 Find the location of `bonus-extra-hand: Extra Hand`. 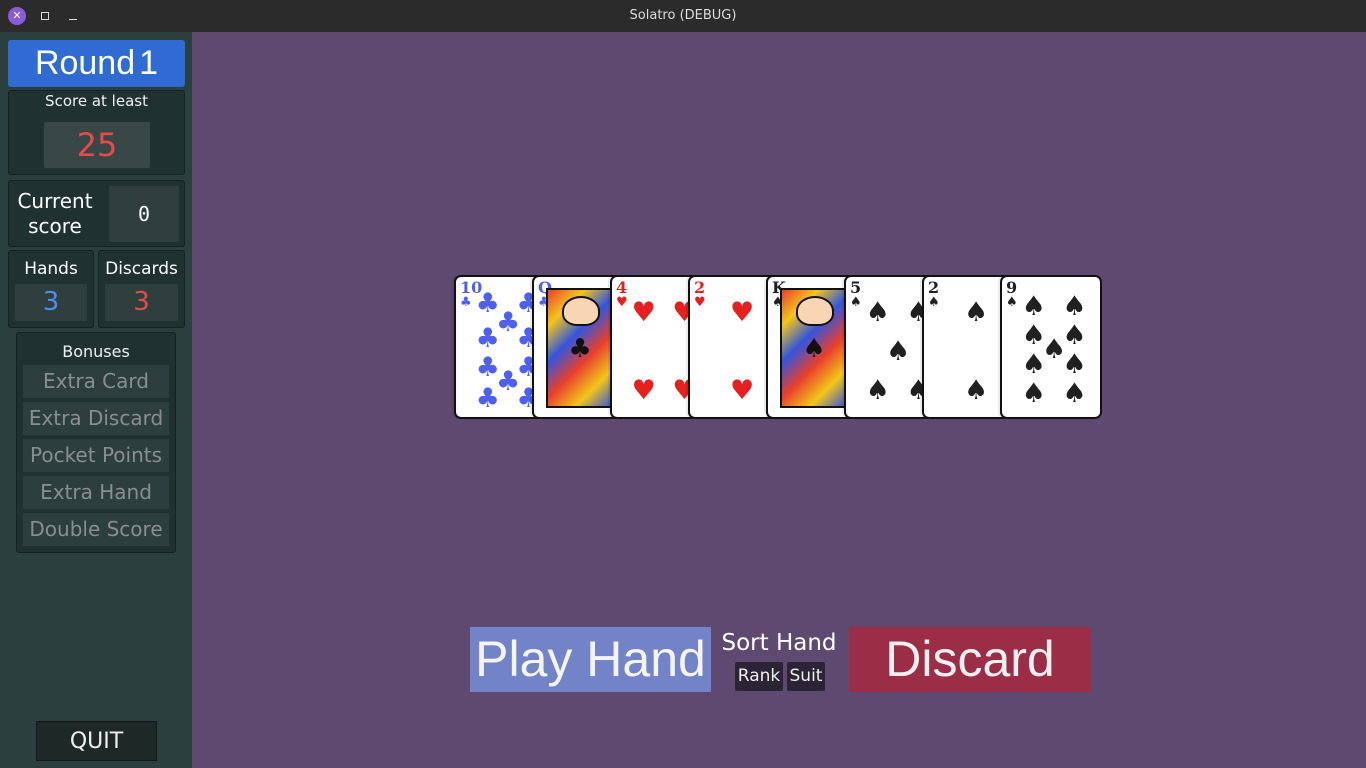

bonus-extra-hand: Extra Hand is located at coordinates (96, 492).